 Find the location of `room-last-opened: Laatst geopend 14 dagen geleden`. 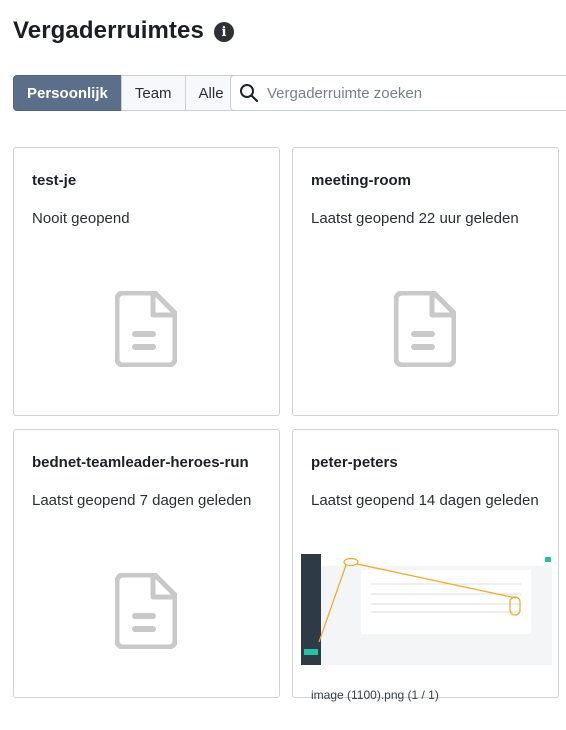

room-last-opened: Laatst geopend 14 dagen geleden is located at coordinates (425, 500).